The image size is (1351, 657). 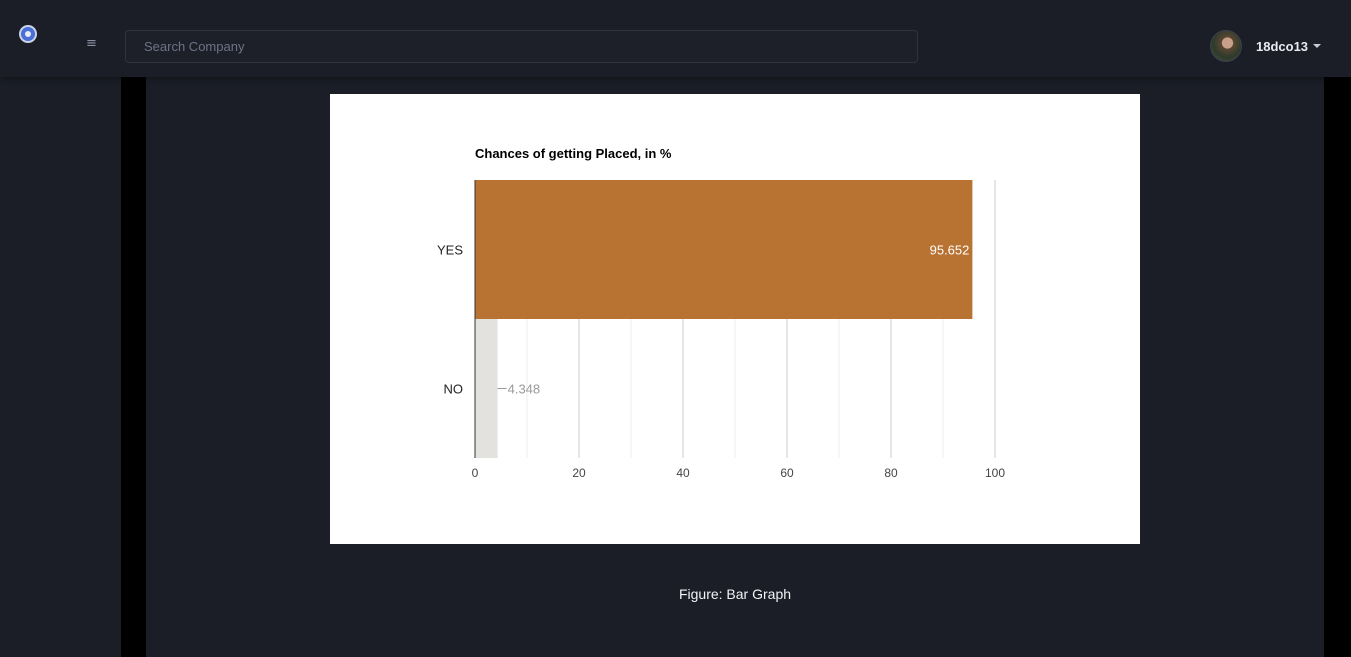 What do you see at coordinates (683, 473) in the screenshot?
I see `x-tick-label: 40` at bounding box center [683, 473].